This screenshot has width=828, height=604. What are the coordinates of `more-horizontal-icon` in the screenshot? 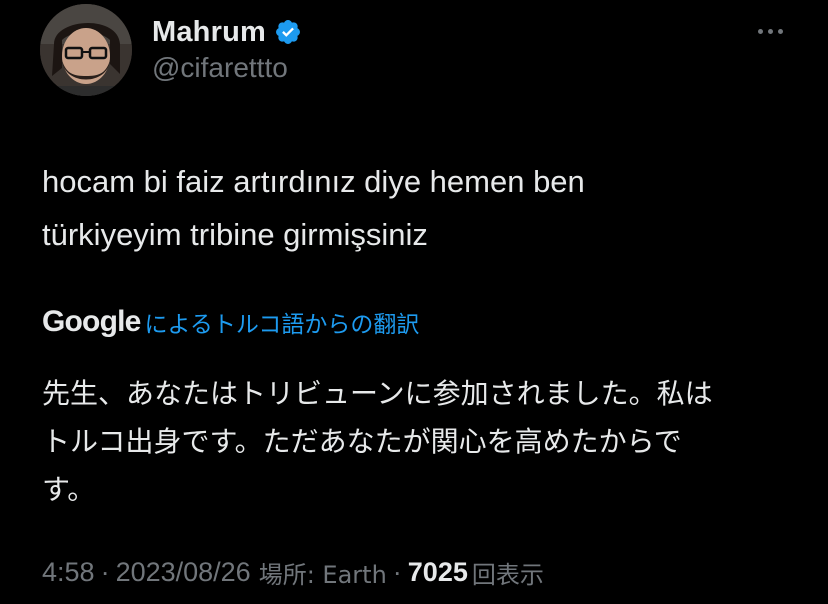 It's located at (760, 31).